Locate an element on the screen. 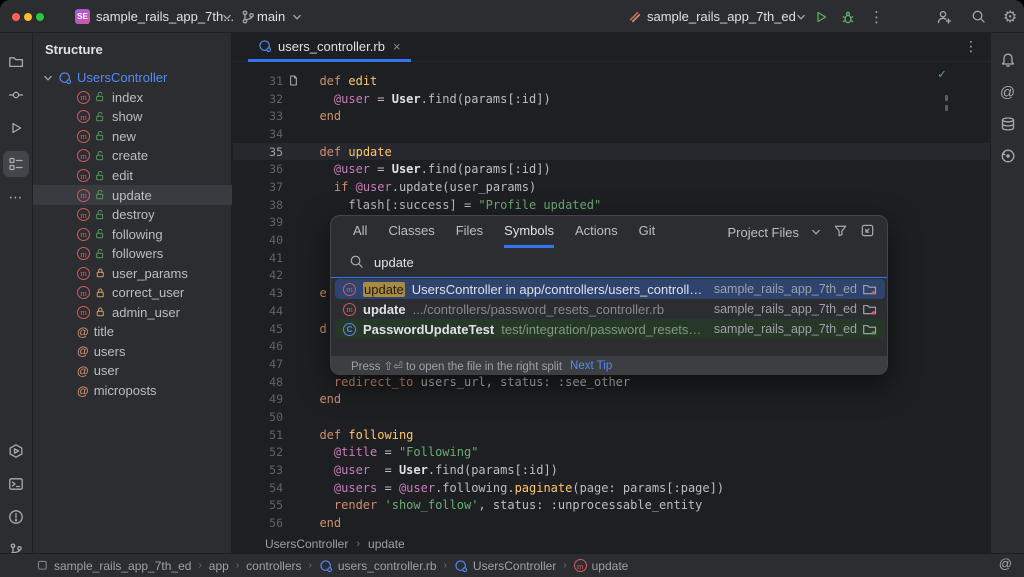 The image size is (1024, 577). close-tab-icon: × is located at coordinates (397, 46).